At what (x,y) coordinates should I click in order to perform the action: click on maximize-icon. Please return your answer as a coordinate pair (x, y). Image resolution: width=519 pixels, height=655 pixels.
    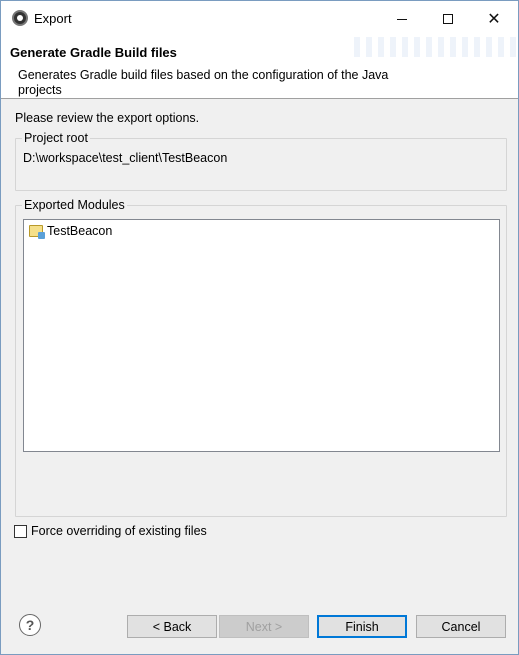
    Looking at the image, I should click on (448, 19).